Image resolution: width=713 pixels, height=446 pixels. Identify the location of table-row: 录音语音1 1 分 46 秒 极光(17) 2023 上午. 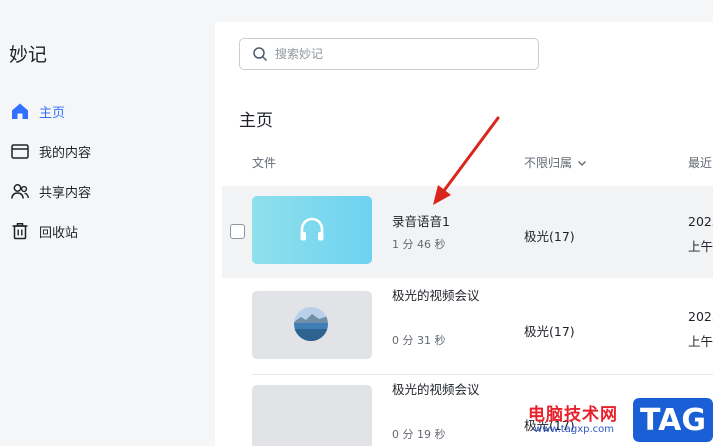
(467, 232).